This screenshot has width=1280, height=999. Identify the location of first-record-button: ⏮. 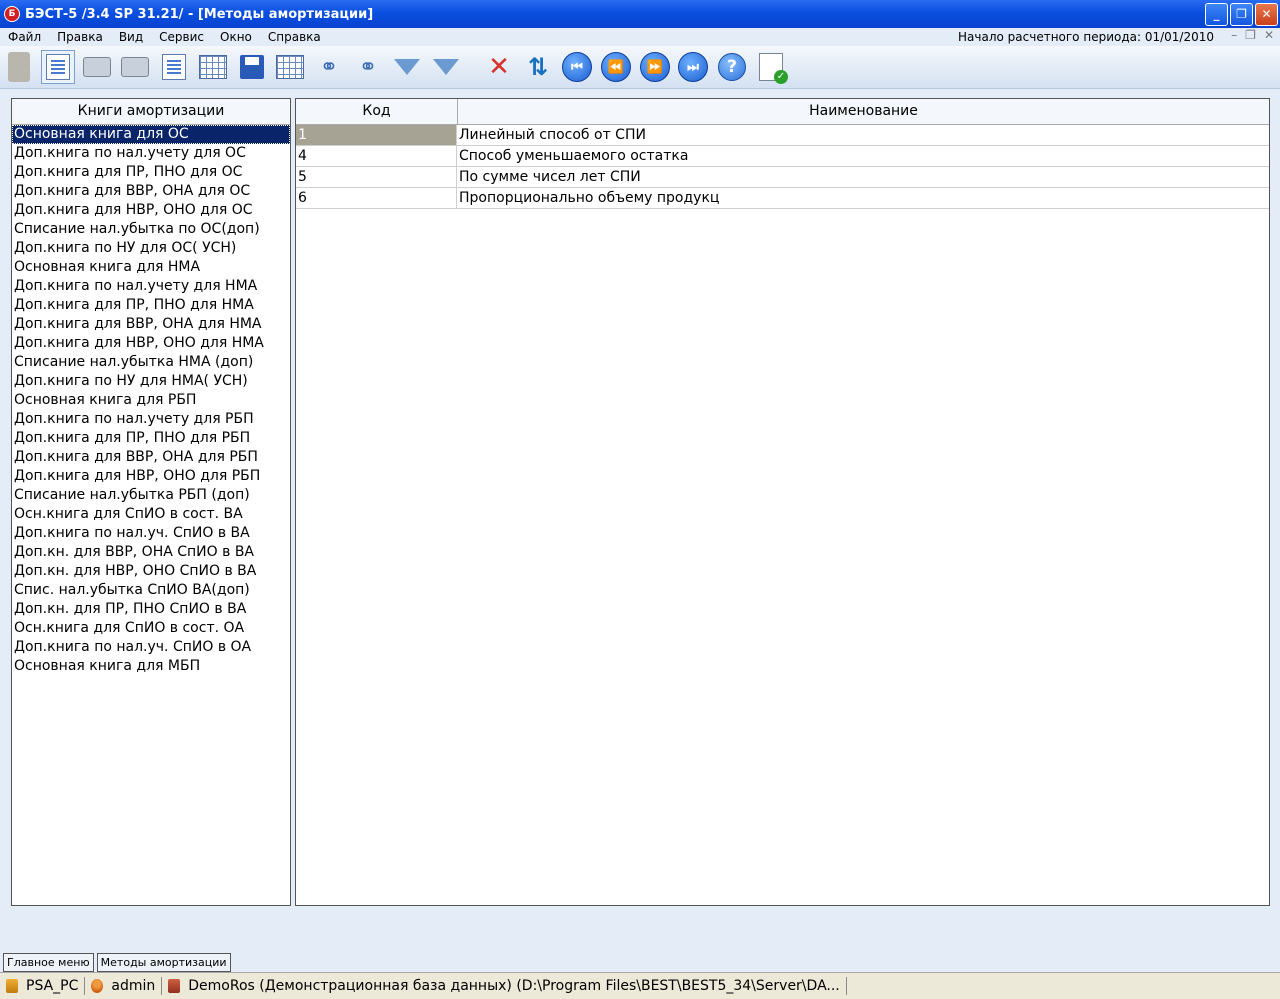
(577, 67).